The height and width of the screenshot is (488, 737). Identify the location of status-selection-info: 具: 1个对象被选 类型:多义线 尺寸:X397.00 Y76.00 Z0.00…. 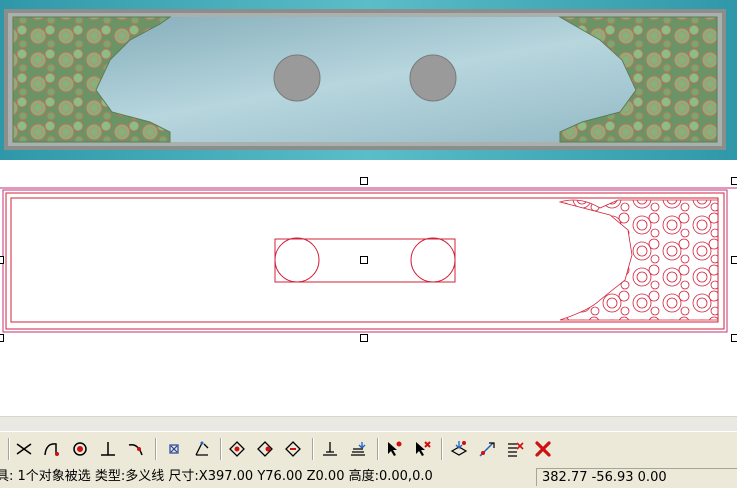
(216, 476).